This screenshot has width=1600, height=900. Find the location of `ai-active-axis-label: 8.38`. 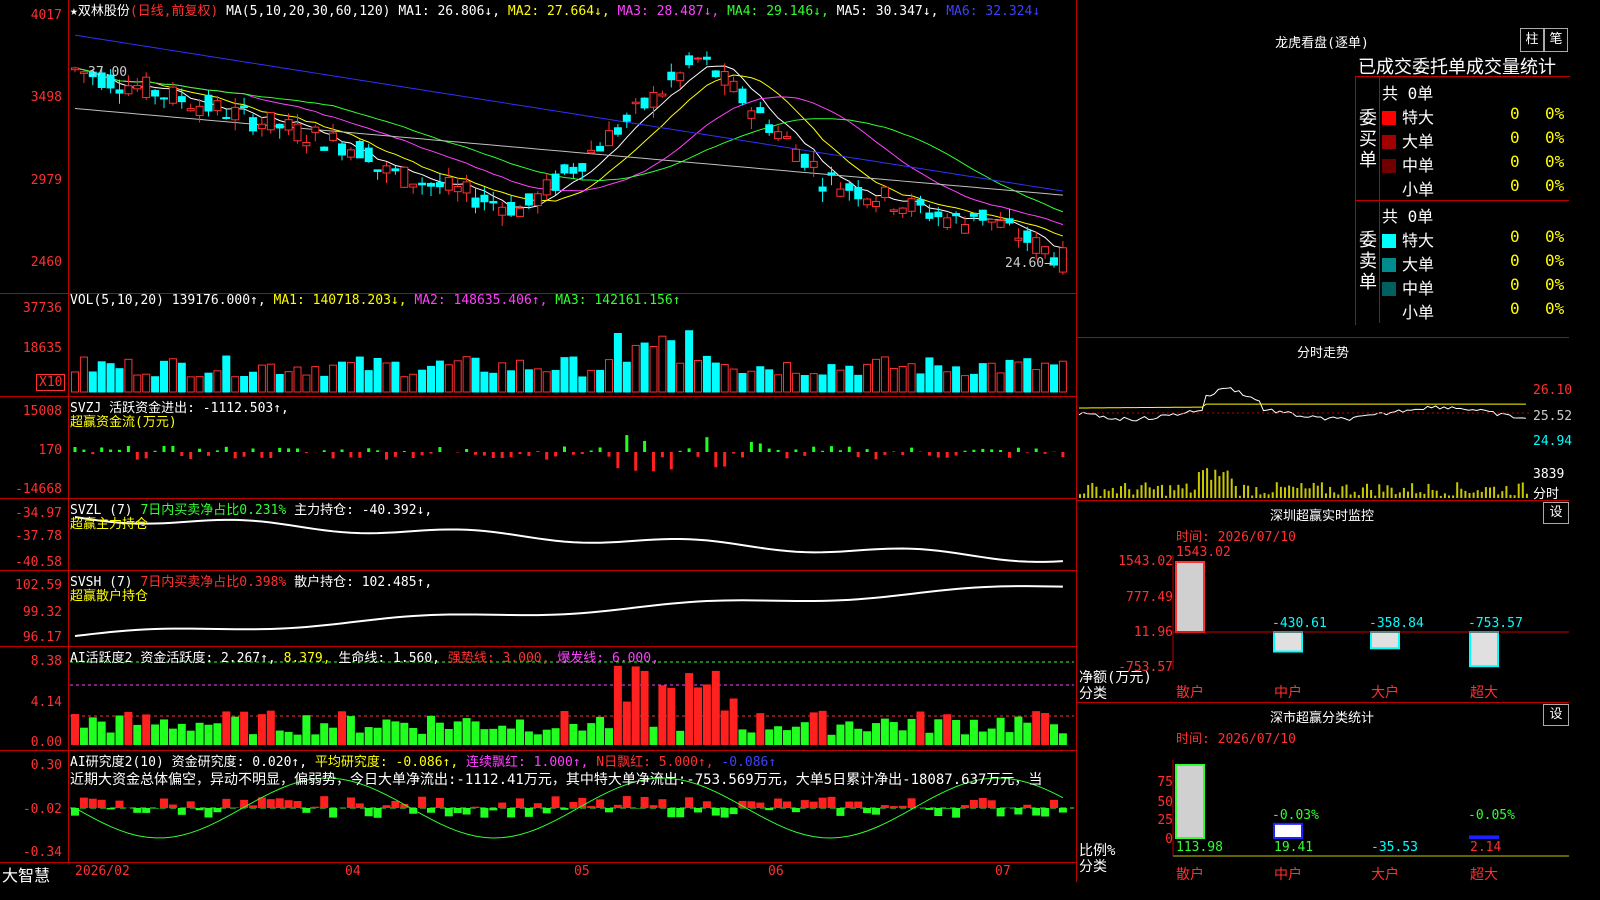

ai-active-axis-label: 8.38 is located at coordinates (46, 661).